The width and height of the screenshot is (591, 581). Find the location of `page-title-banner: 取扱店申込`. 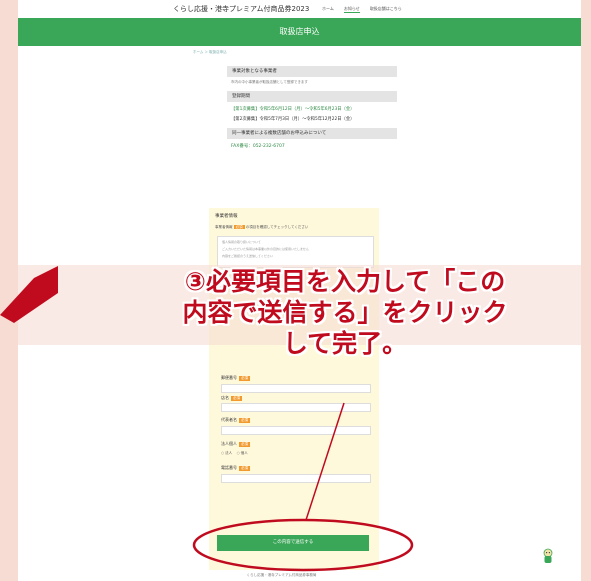

page-title-banner: 取扱店申込 is located at coordinates (299, 32).